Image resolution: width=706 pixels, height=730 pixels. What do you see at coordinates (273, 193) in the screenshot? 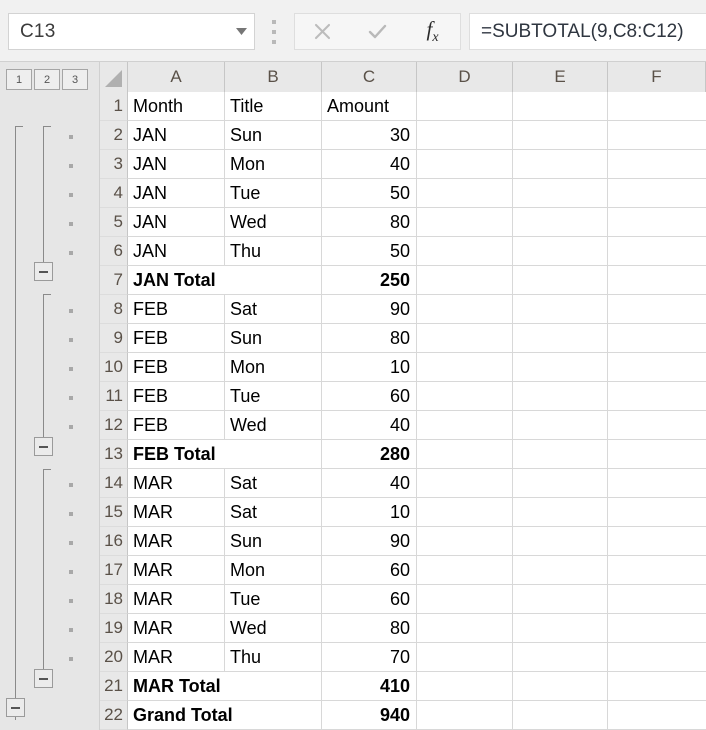
I see `cell-B4: Tue` at bounding box center [273, 193].